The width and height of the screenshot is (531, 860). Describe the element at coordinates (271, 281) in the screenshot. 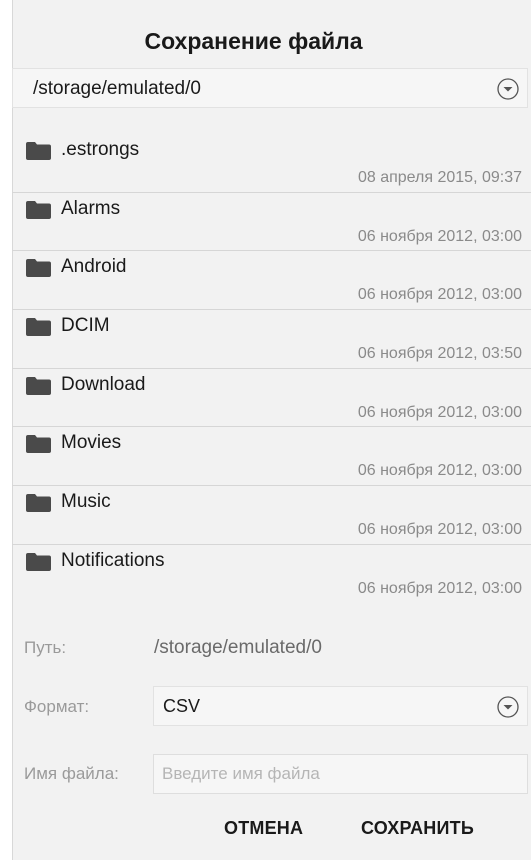

I see `file-list-item: Android 06 ноября 2012, 03:00` at that location.